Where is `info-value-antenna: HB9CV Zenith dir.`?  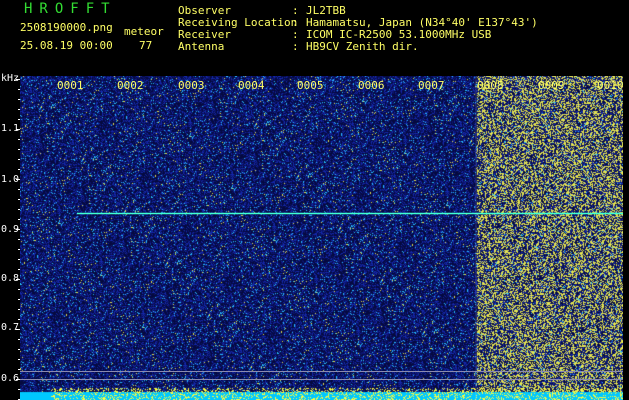
info-value-antenna: HB9CV Zenith dir. is located at coordinates (362, 46).